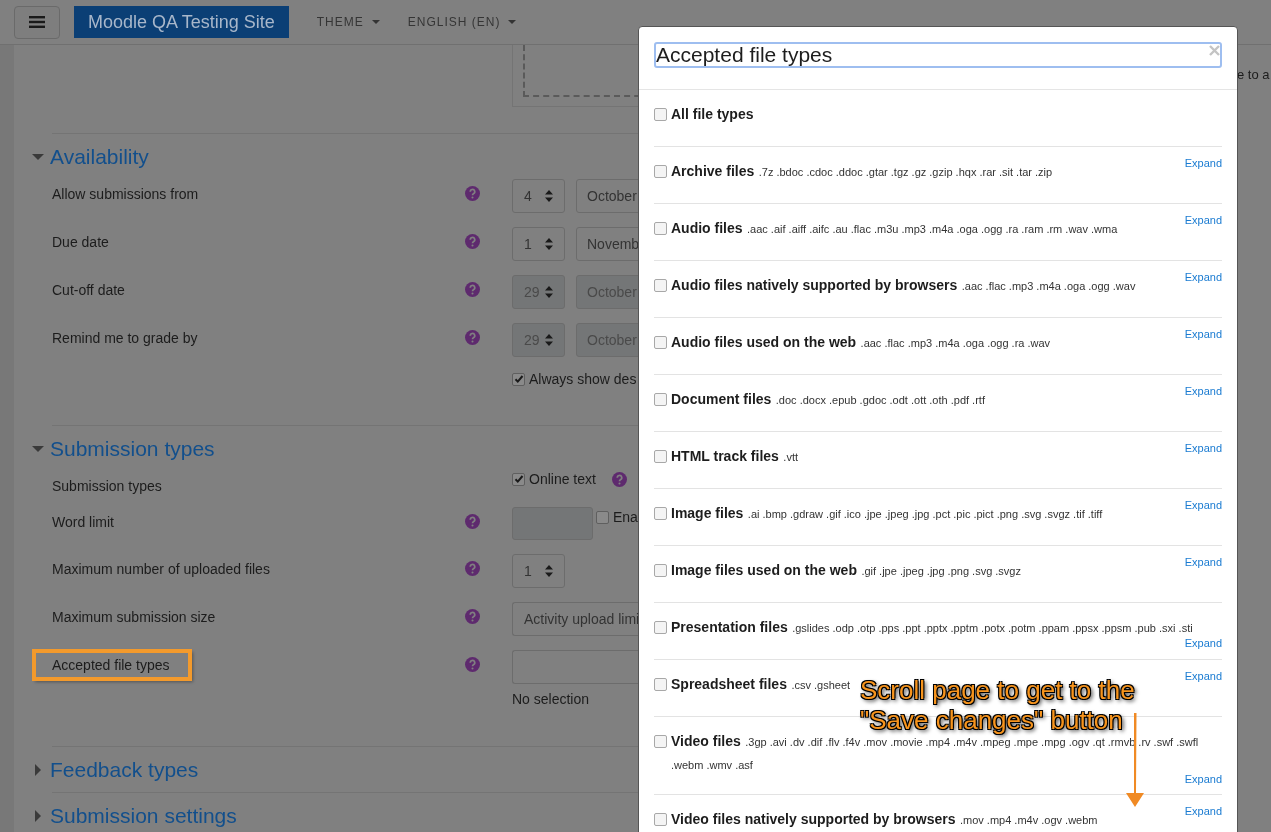 The height and width of the screenshot is (832, 1271). I want to click on nav-dropdown: ENGLISH (EN), so click(462, 22).